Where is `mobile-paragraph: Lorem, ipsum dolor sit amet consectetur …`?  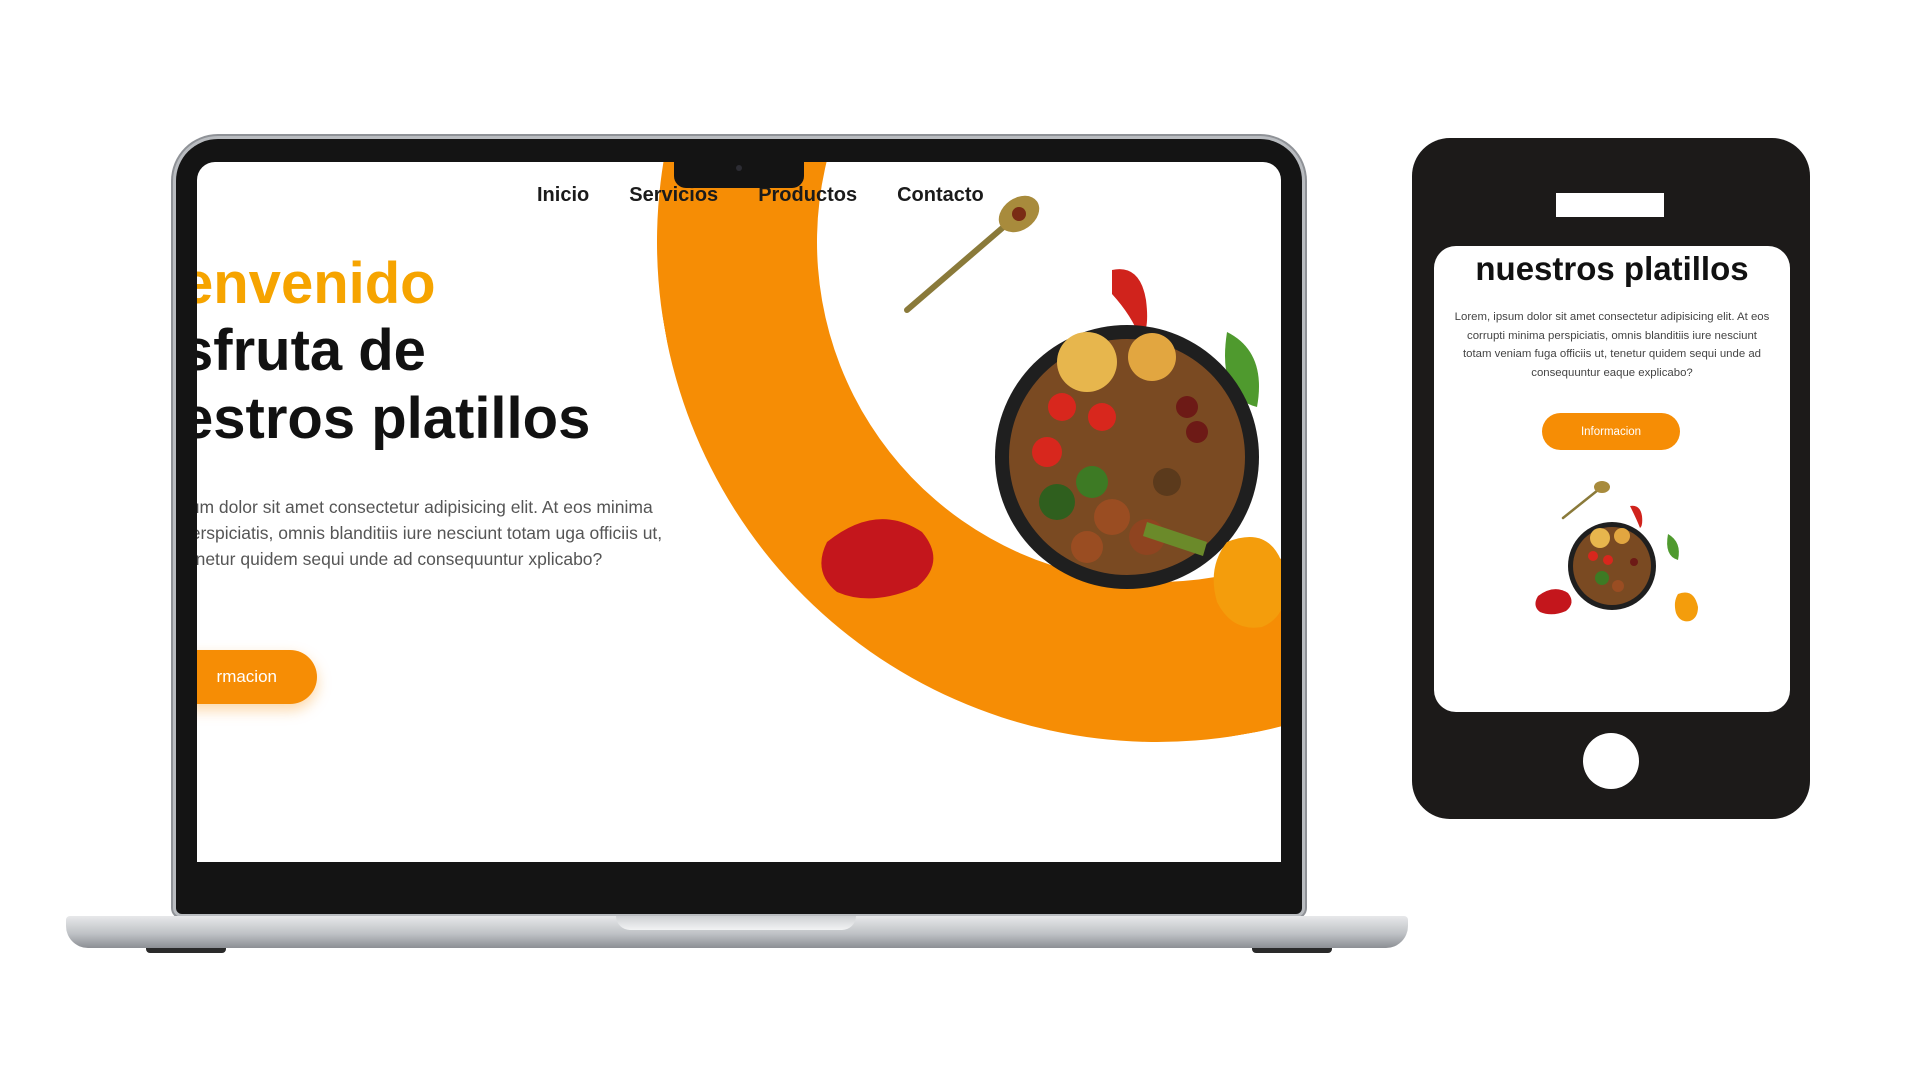 mobile-paragraph: Lorem, ipsum dolor sit amet consectetur … is located at coordinates (1612, 345).